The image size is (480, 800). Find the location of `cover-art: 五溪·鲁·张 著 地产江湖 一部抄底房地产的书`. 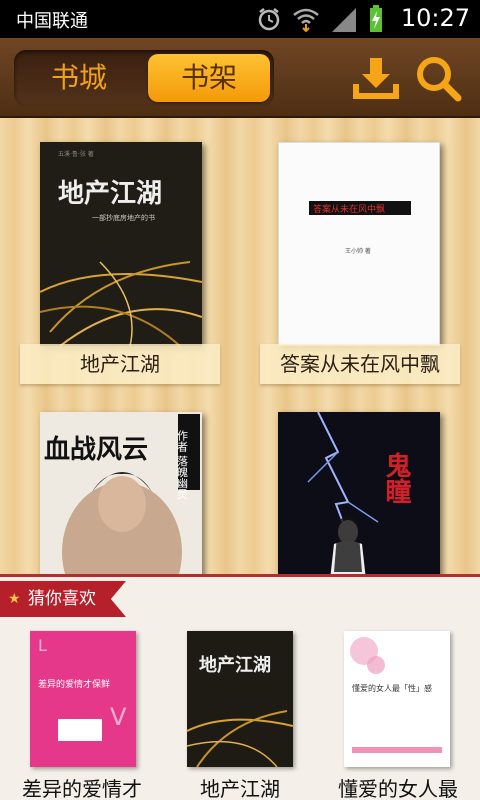

cover-art: 五溪·鲁·张 著 地产江湖 一部抄底房地产的书 is located at coordinates (121, 244).